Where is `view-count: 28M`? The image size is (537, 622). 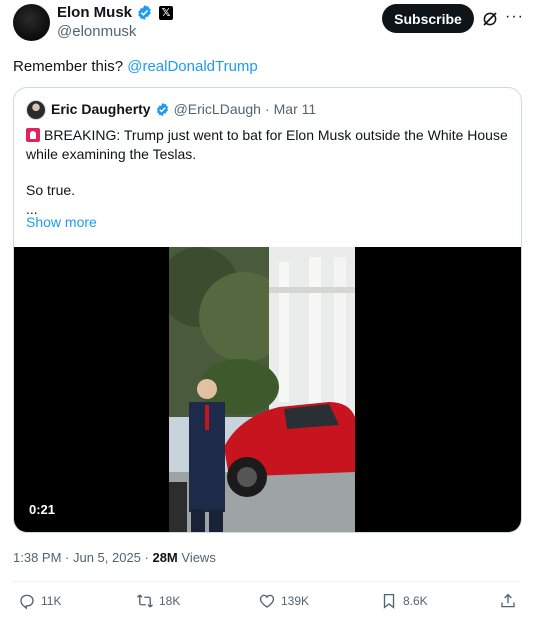
view-count: 28M is located at coordinates (165, 557).